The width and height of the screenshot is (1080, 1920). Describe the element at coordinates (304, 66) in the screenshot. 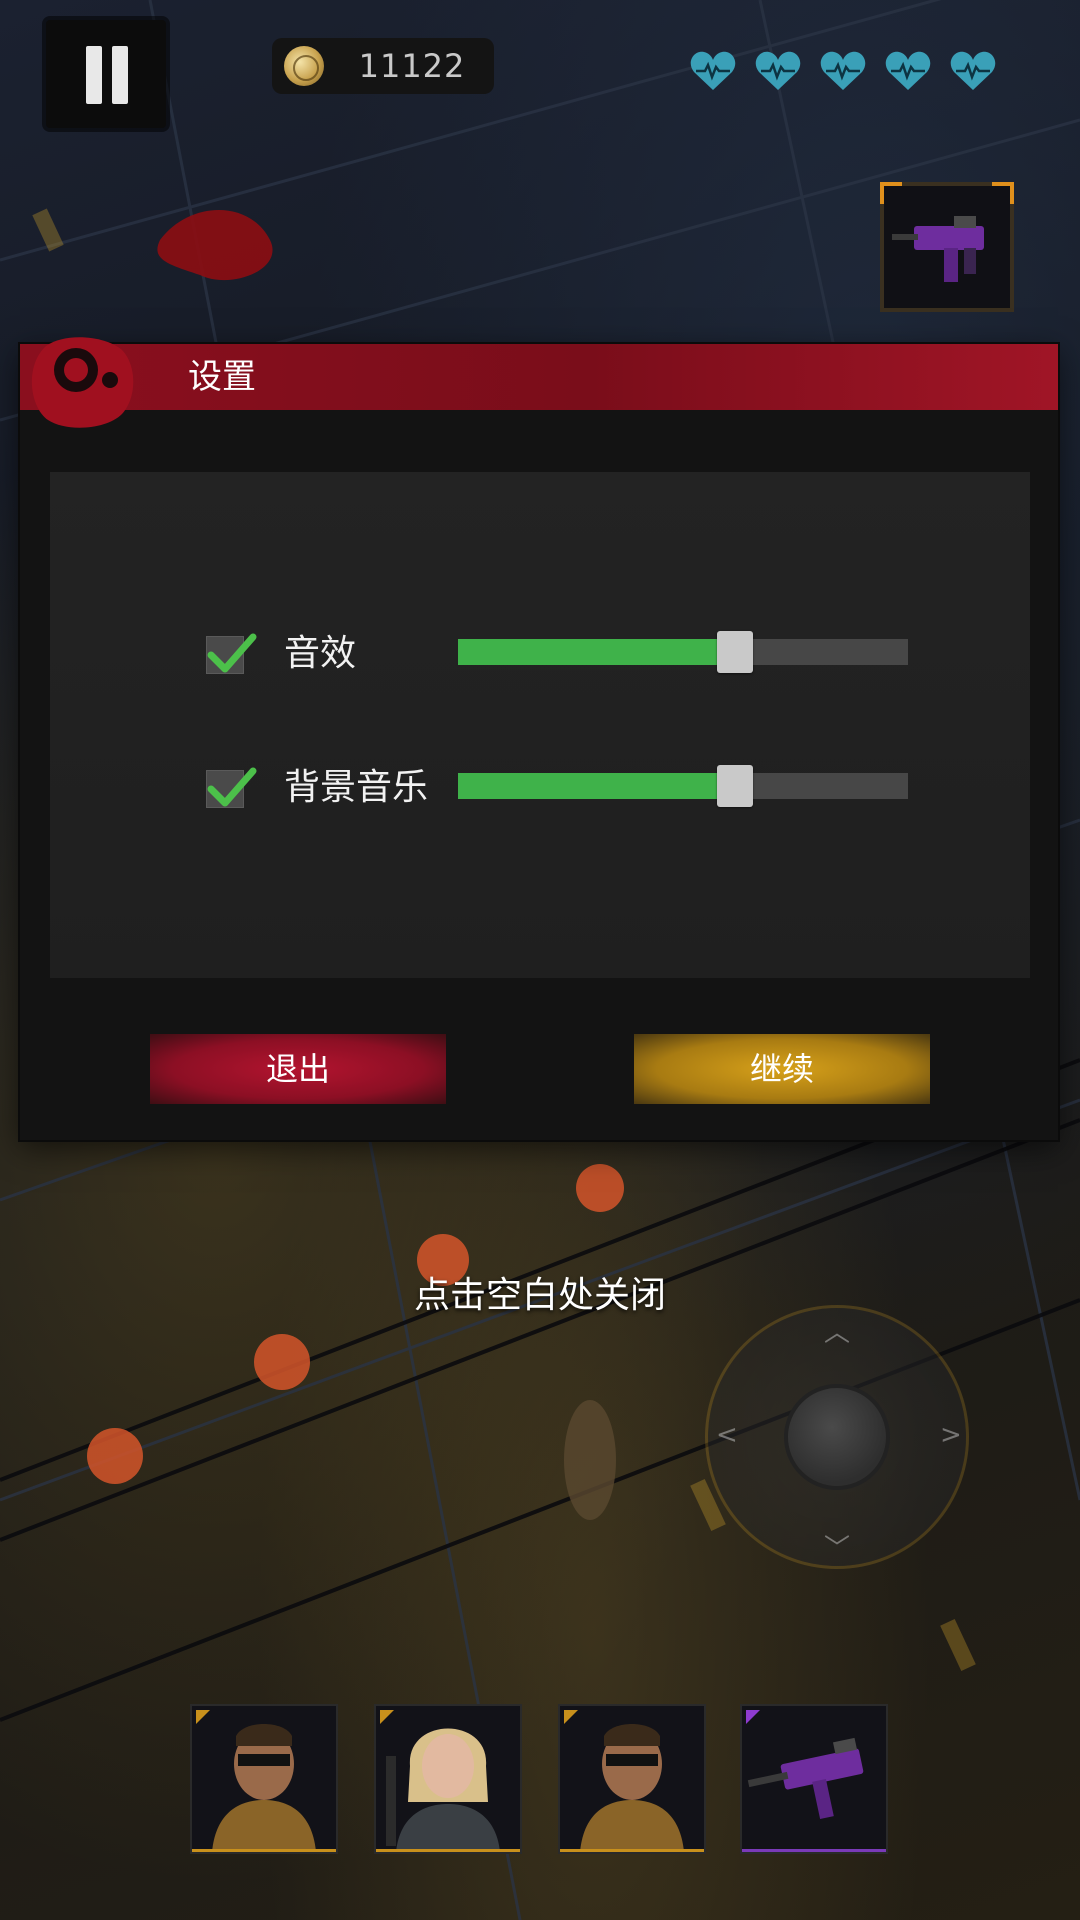

I see `coin-icon` at that location.